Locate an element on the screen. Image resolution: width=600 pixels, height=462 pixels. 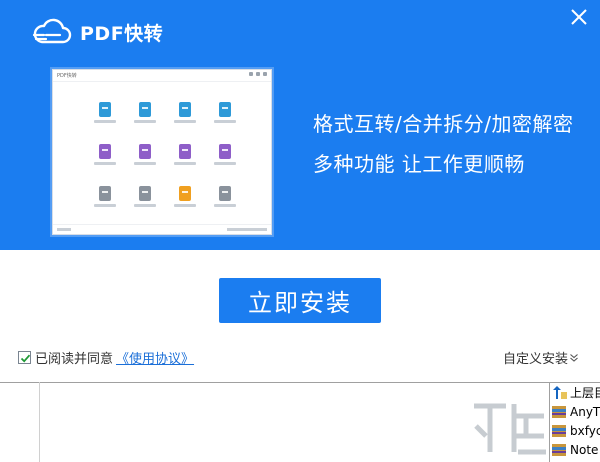
agreement-row: 已阅读并同意 《使用协议》 is located at coordinates (106, 357).